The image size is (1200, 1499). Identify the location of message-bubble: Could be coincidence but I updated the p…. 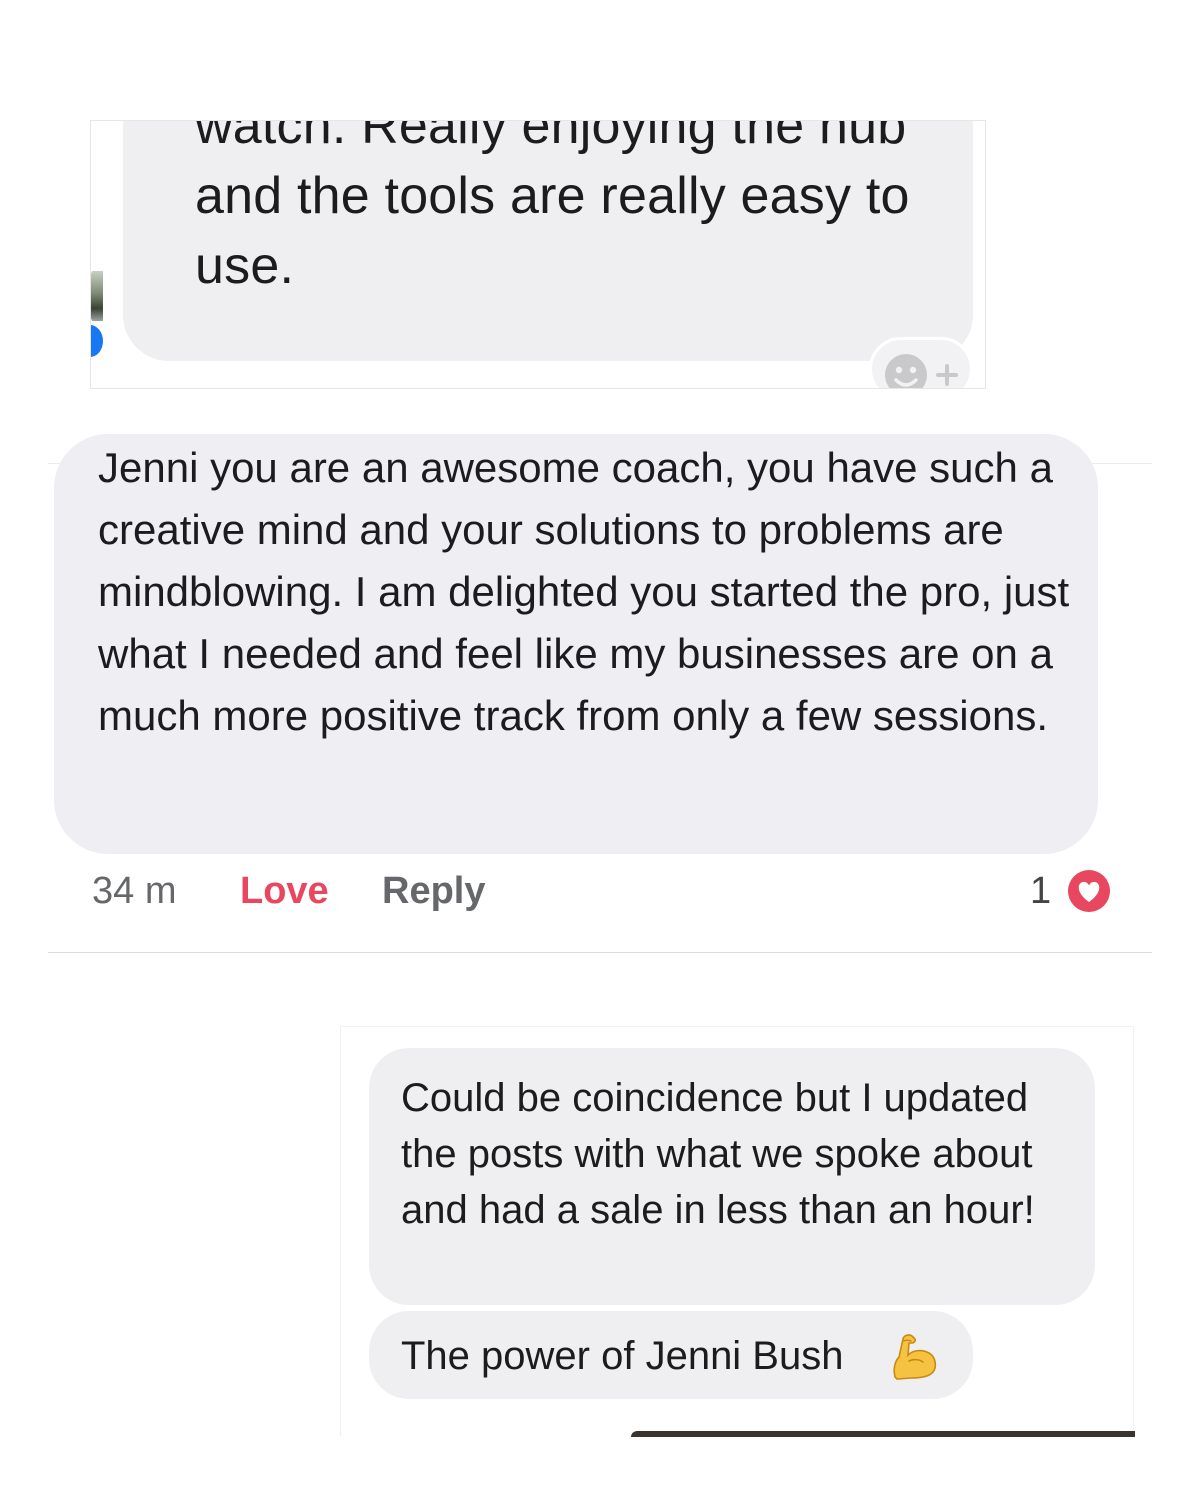
(732, 1176).